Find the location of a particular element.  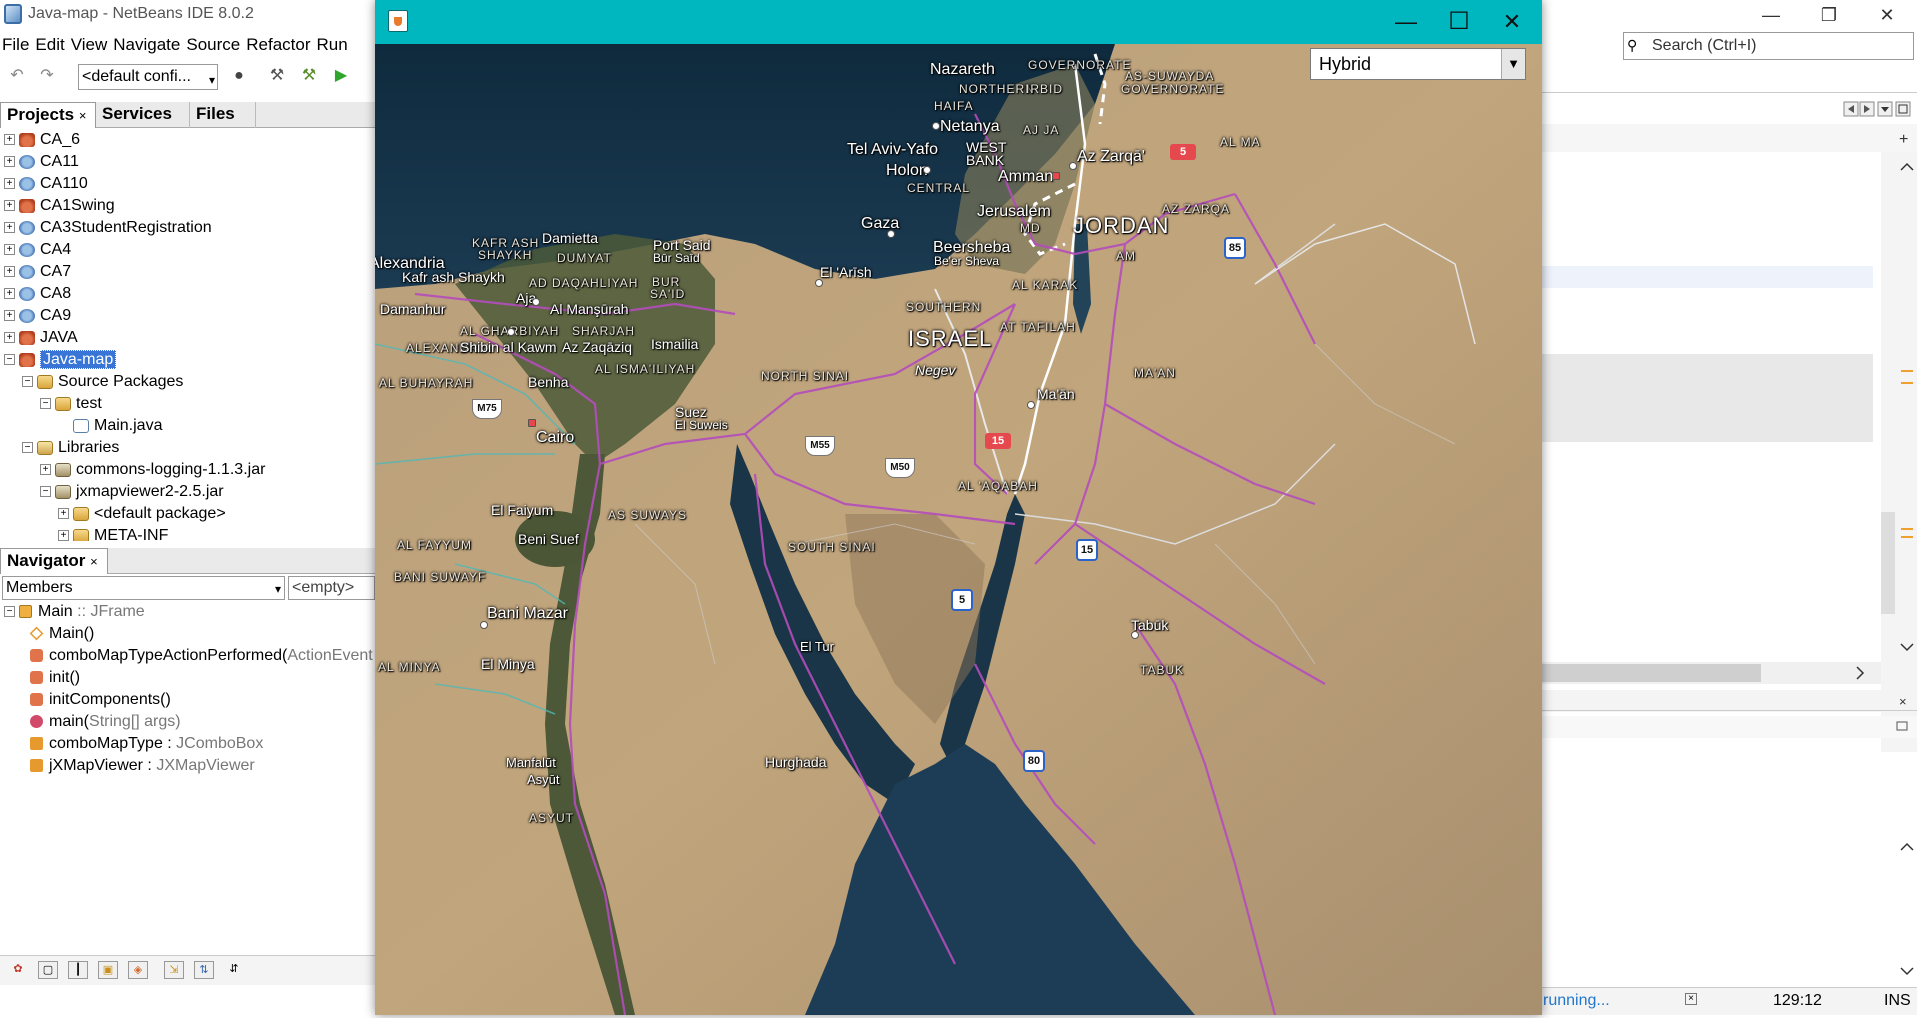

build-hammer-icon: ⚒ is located at coordinates (277, 76).